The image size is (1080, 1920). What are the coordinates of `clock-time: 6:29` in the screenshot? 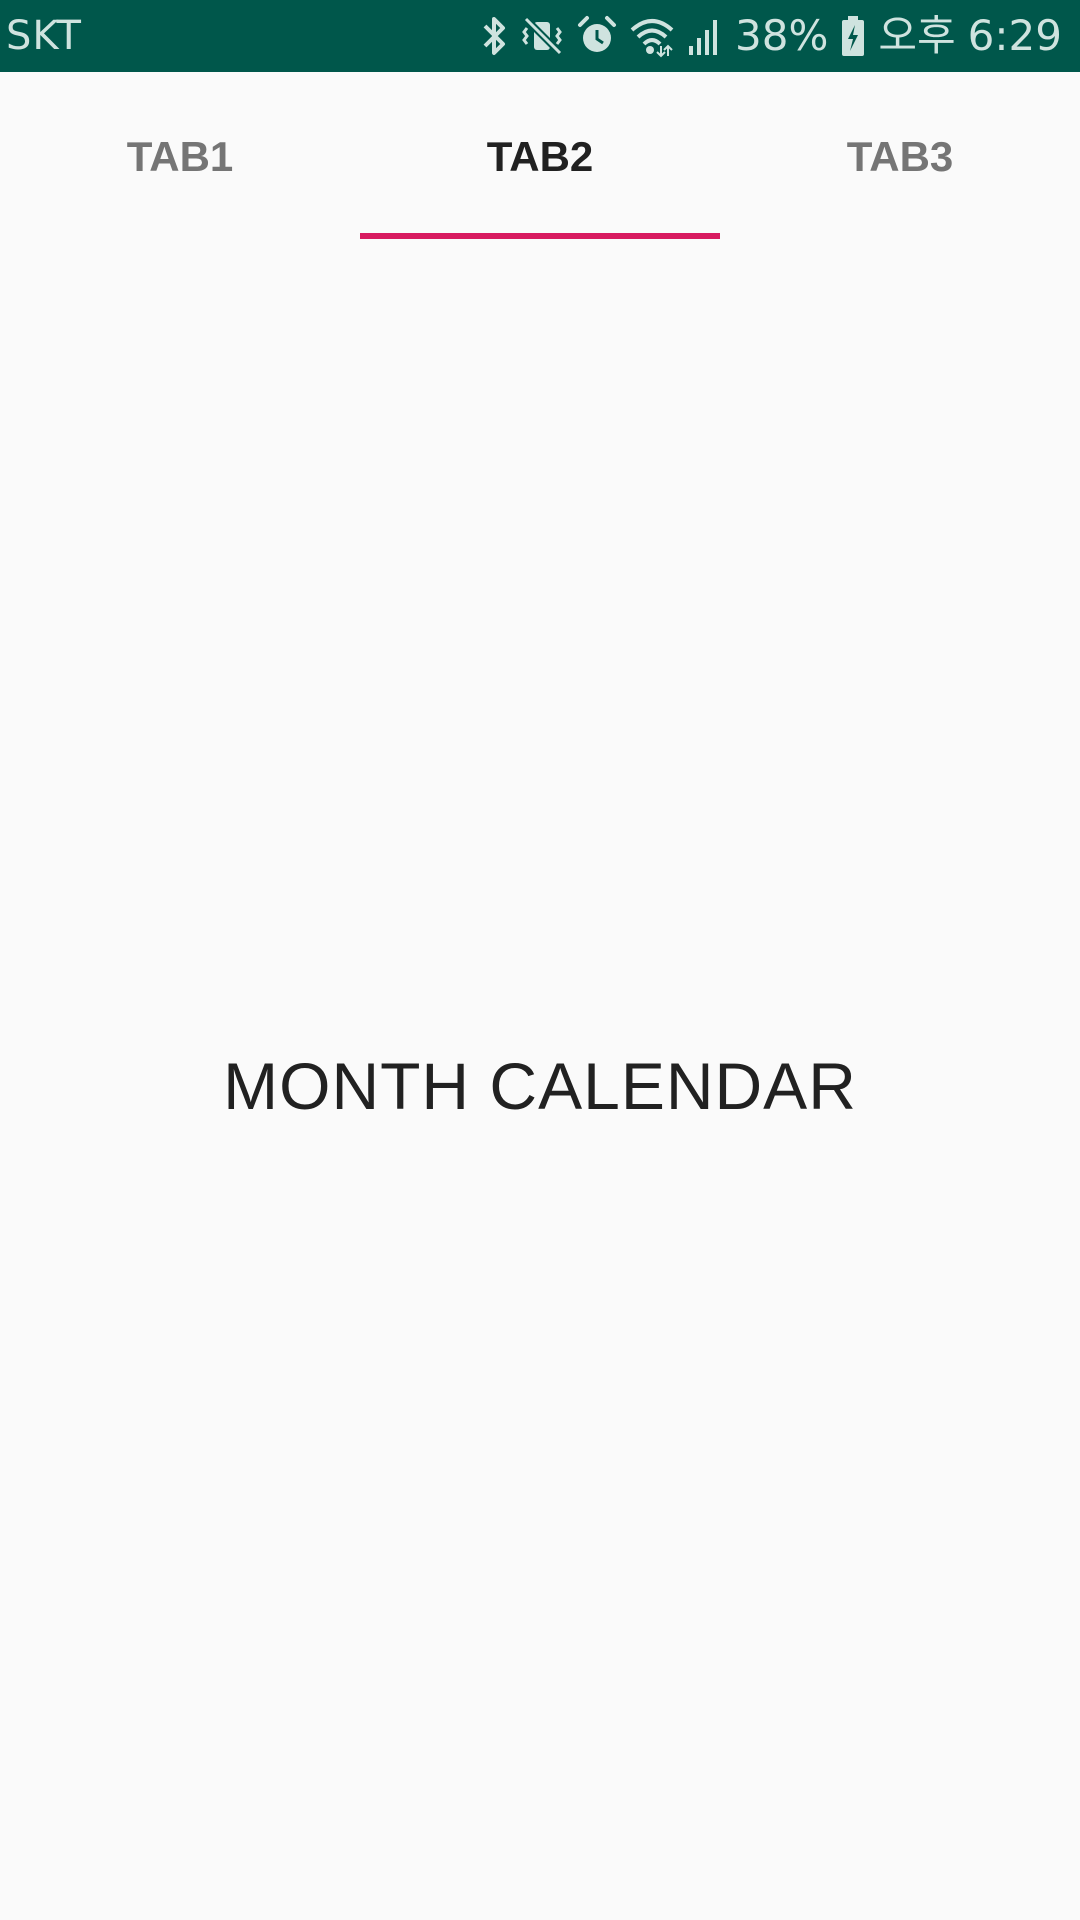 It's located at (1014, 35).